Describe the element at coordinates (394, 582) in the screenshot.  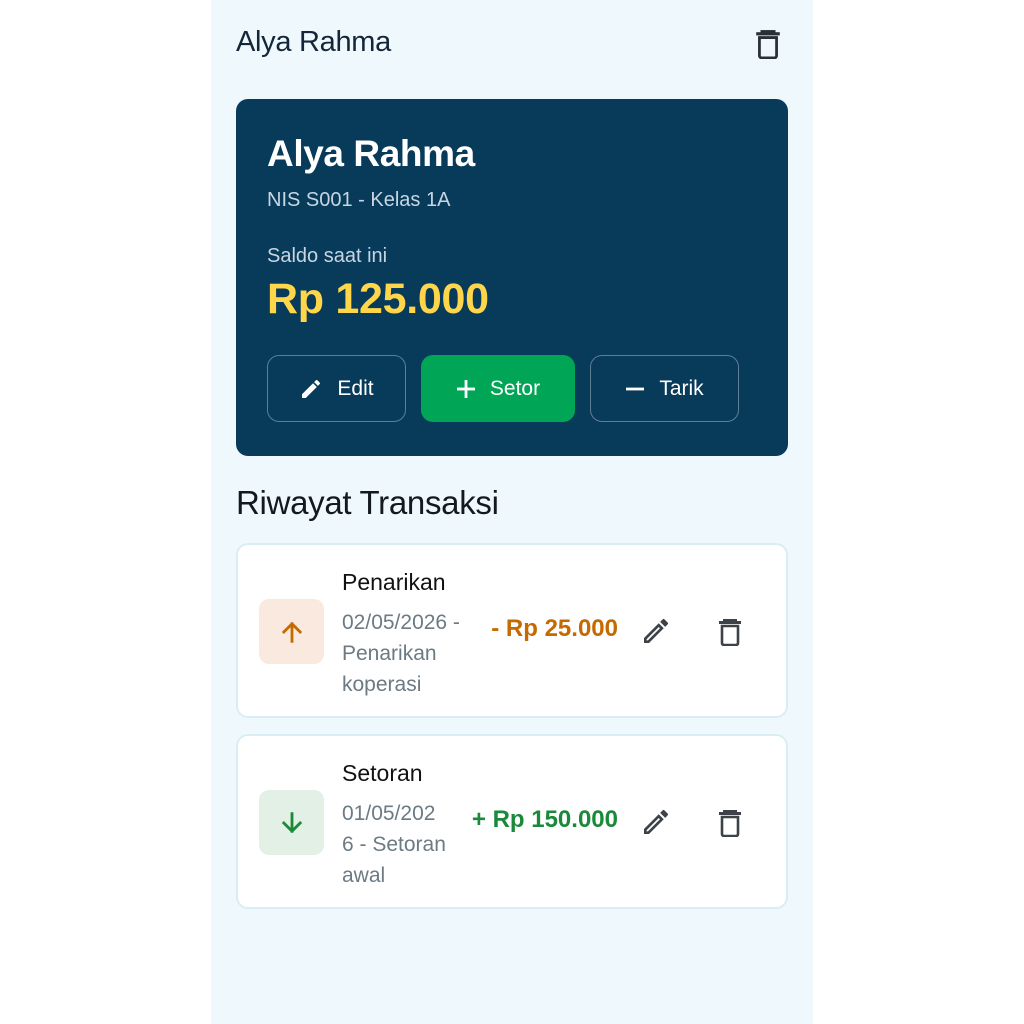
I see `transaction-title: Penarikan` at that location.